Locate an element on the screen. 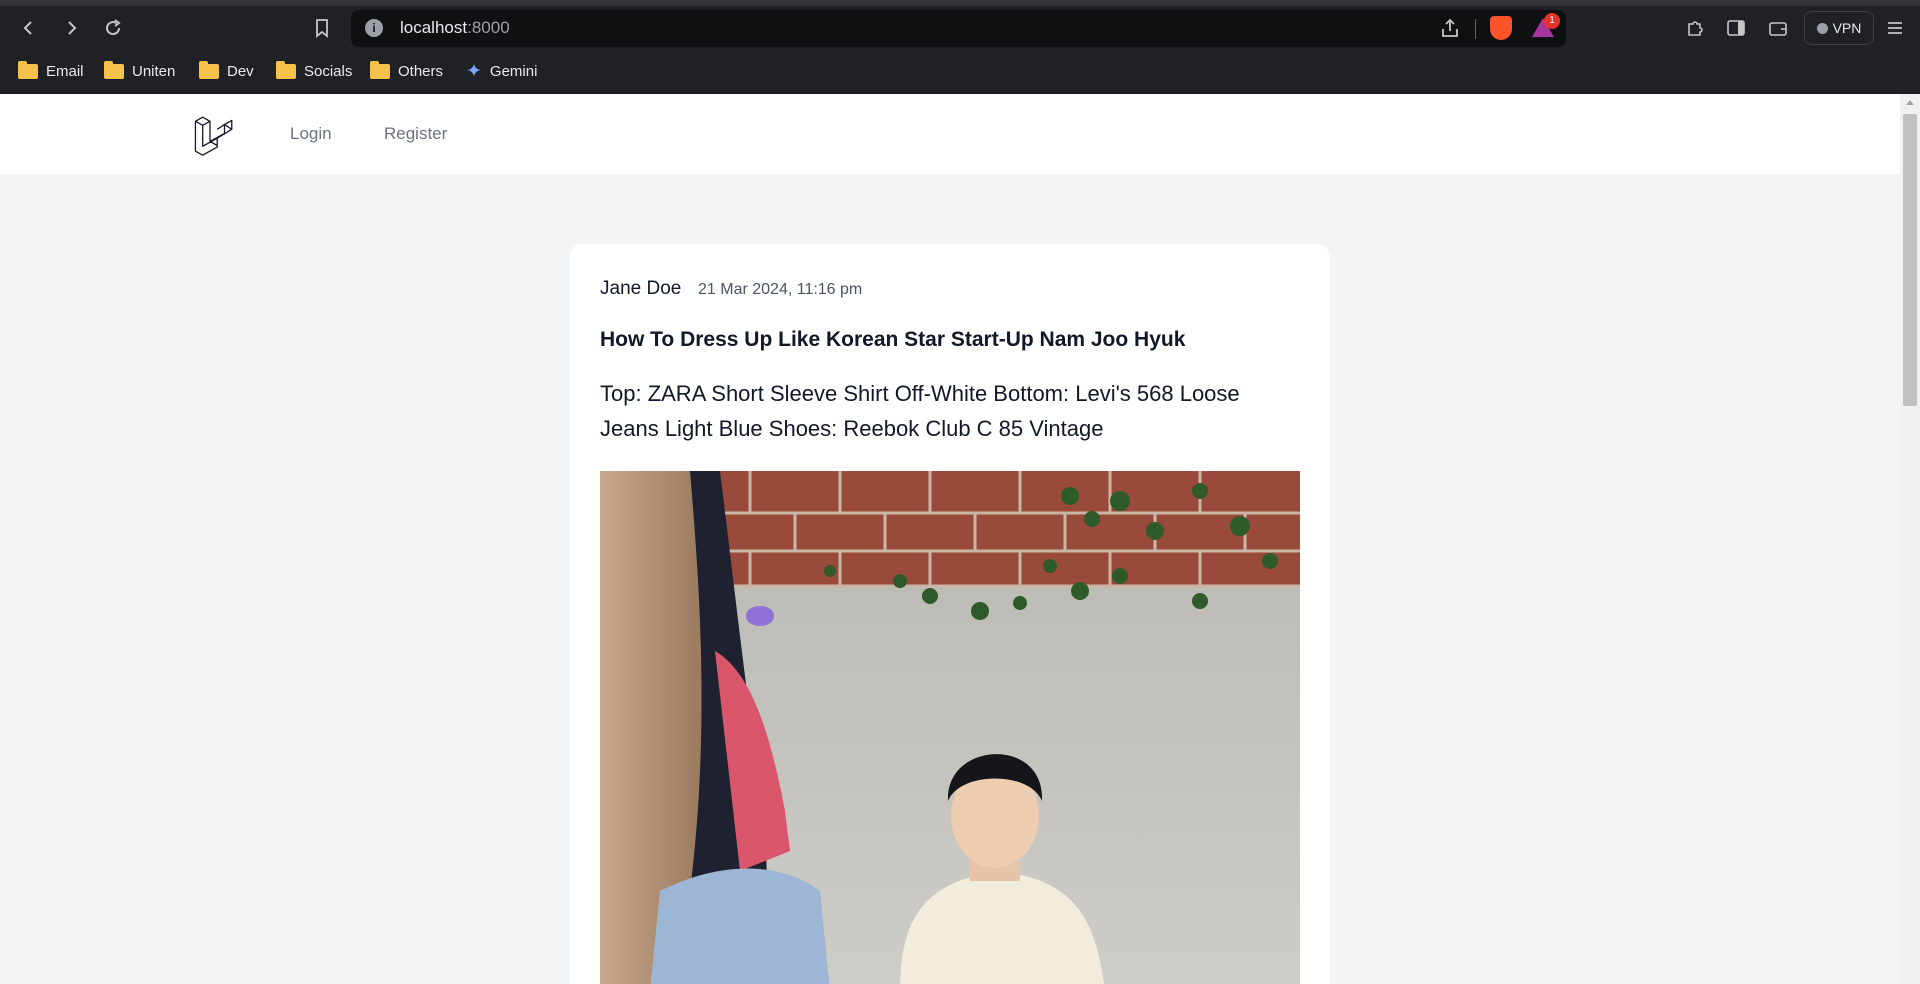 Image resolution: width=1920 pixels, height=984 pixels. bookmark-page-button is located at coordinates (322, 28).